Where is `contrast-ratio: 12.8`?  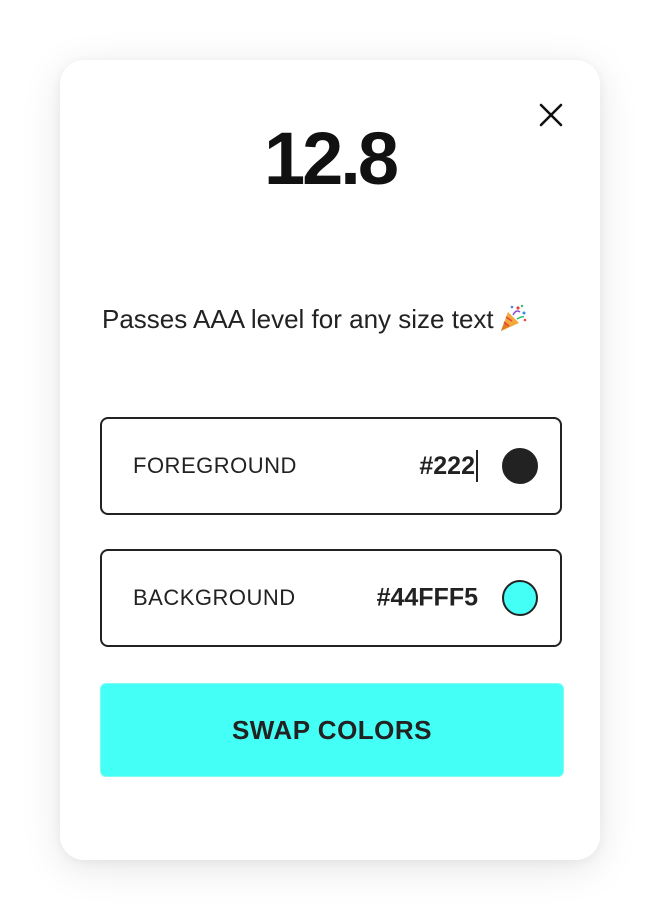 contrast-ratio: 12.8 is located at coordinates (331, 158).